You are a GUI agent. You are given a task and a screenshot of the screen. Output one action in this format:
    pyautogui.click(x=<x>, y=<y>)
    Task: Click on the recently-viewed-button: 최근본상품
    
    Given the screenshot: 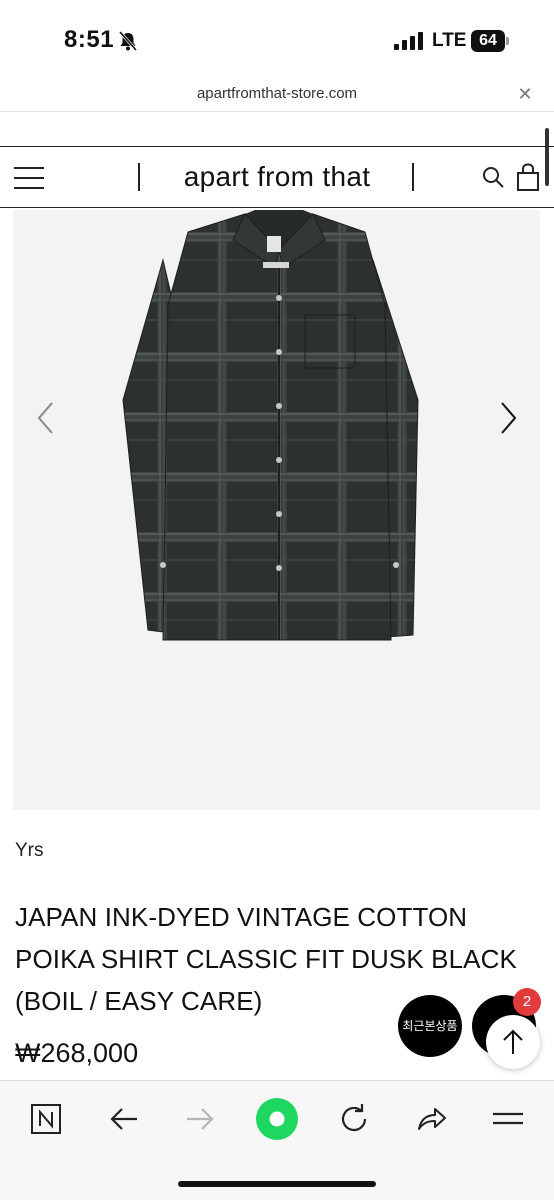 What is the action you would take?
    pyautogui.click(x=430, y=1026)
    